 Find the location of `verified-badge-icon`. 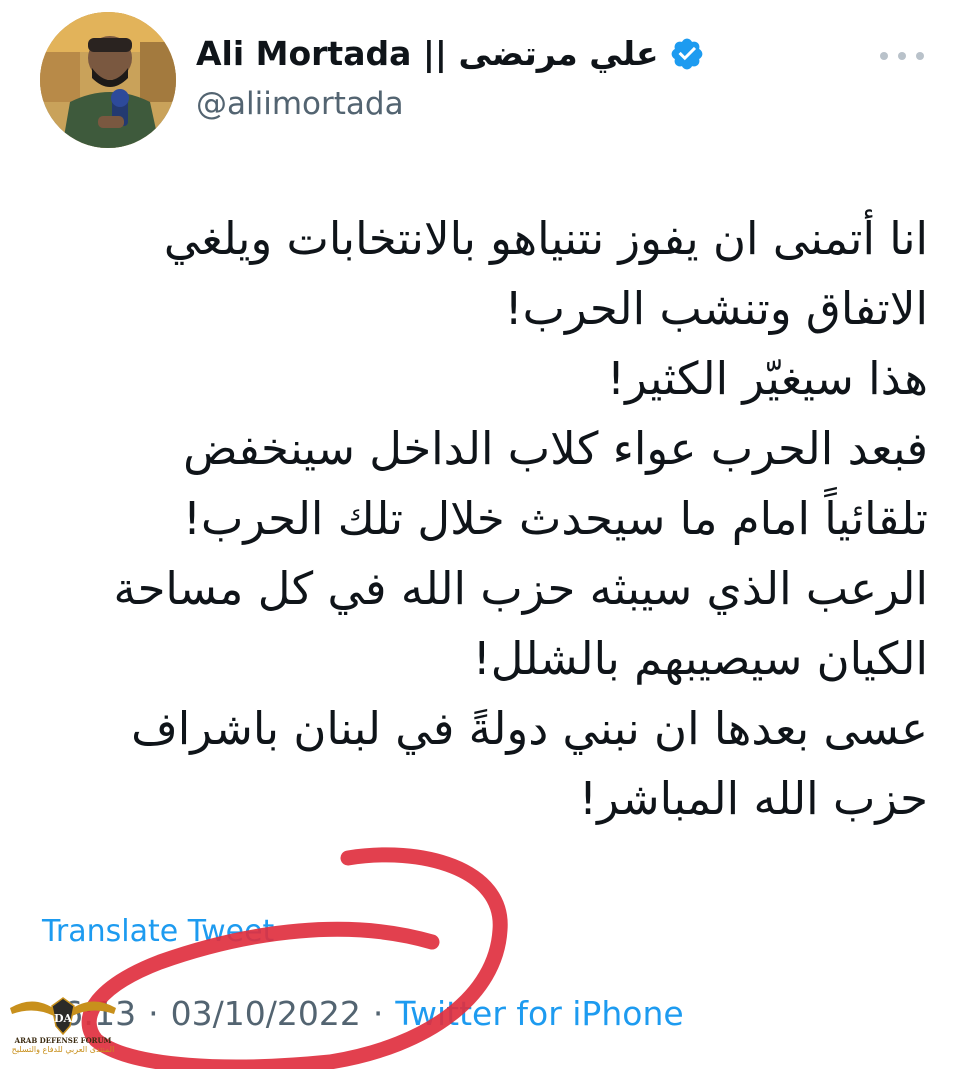

verified-badge-icon is located at coordinates (686, 53).